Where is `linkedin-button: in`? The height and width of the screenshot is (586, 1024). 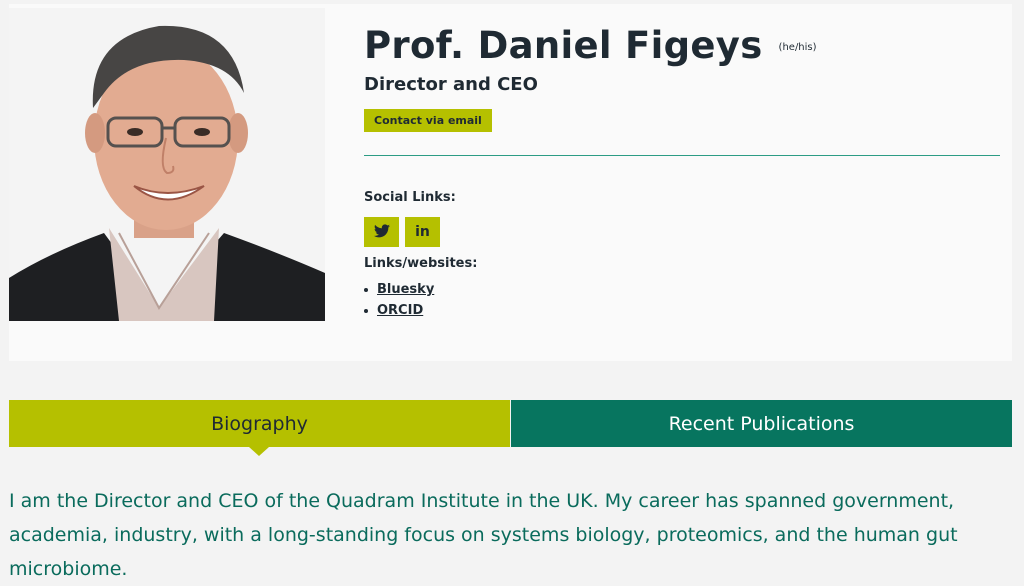
linkedin-button: in is located at coordinates (422, 232).